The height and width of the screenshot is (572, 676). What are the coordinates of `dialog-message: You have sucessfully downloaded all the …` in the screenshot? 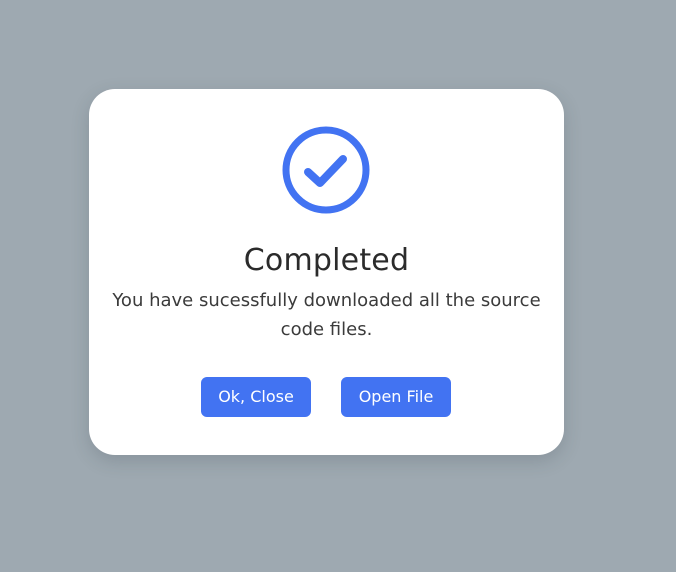 It's located at (326, 315).